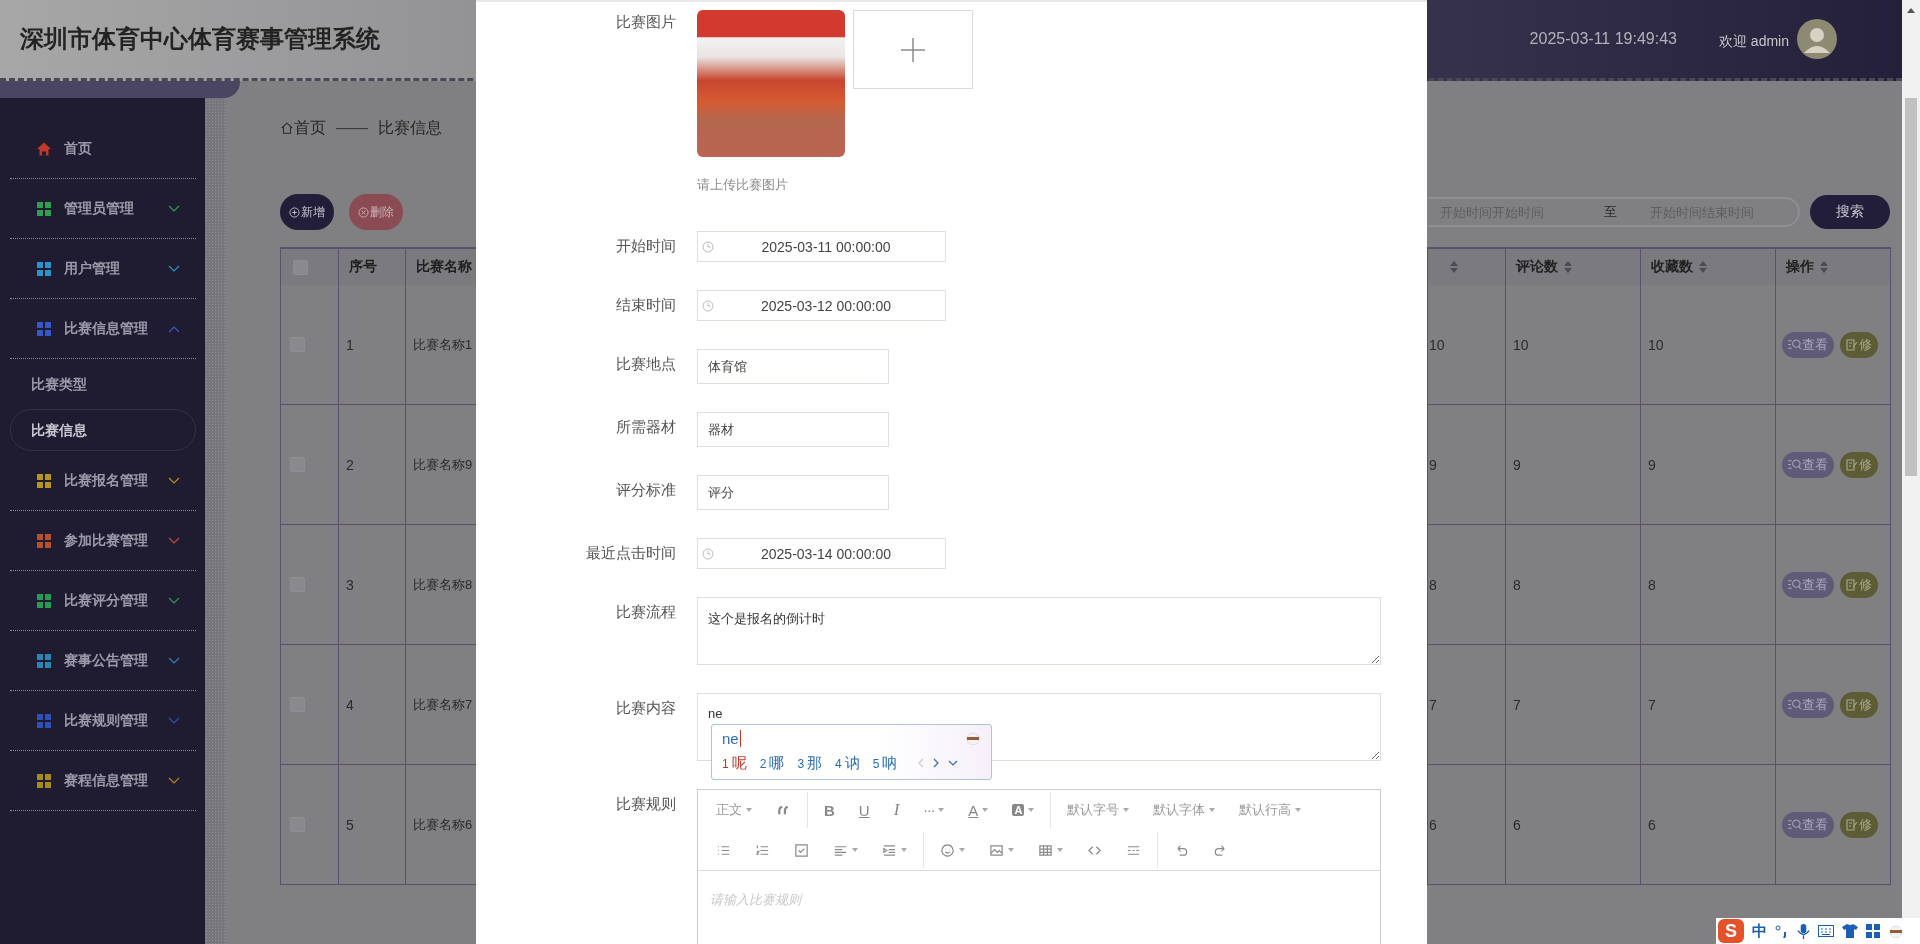 This screenshot has height=944, width=1920. Describe the element at coordinates (443, 584) in the screenshot. I see `table-cell: 比赛名称8` at that location.